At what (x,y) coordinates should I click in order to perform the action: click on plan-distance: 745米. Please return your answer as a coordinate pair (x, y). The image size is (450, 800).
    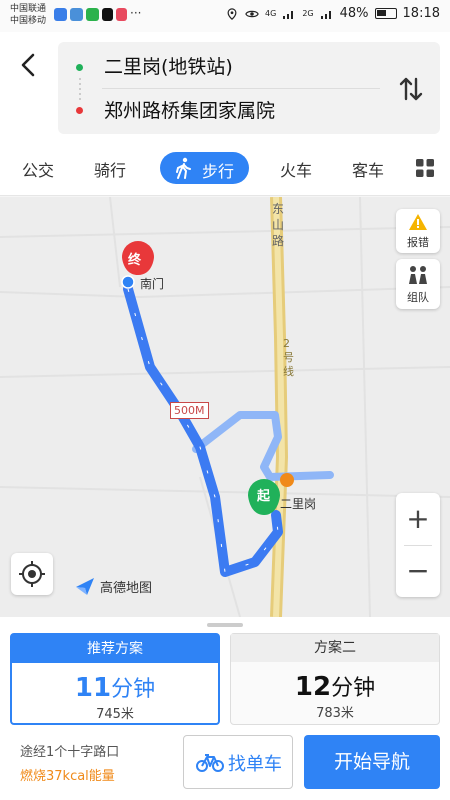
    Looking at the image, I should click on (115, 714).